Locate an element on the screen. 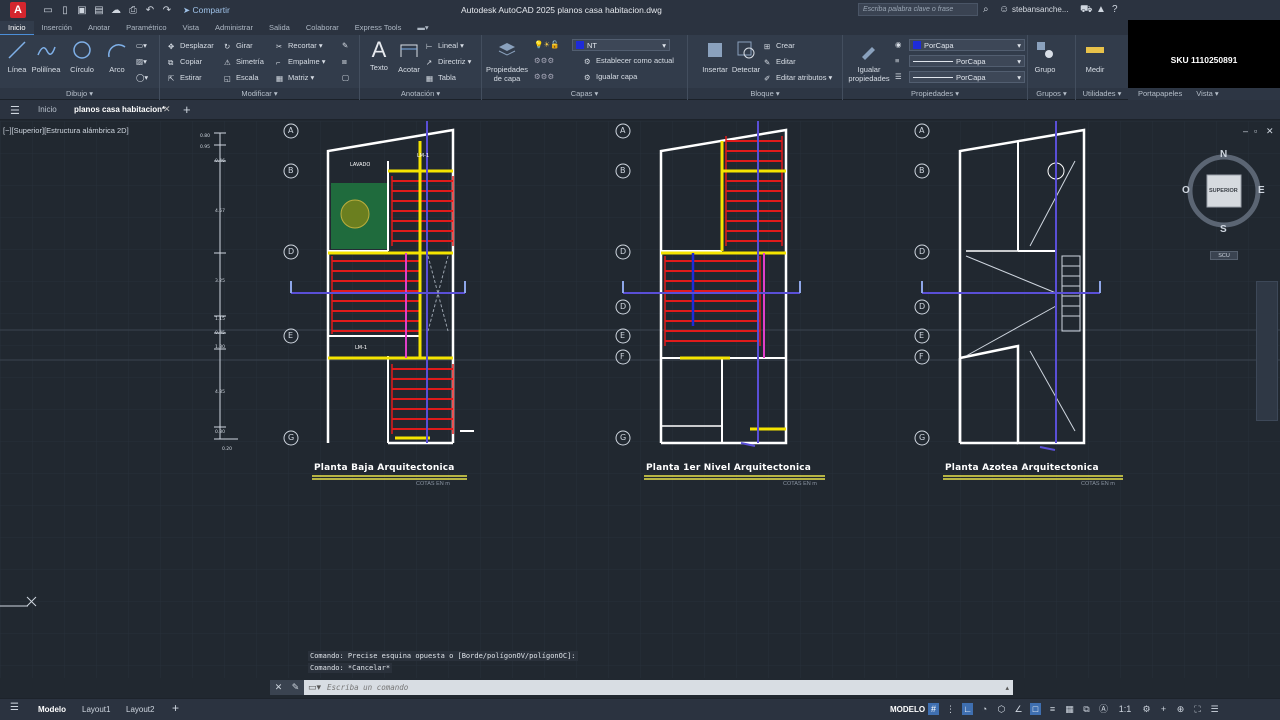 This screenshot has height=720, width=1280. viewcube-face: SUPERIOR is located at coordinates (1223, 191).